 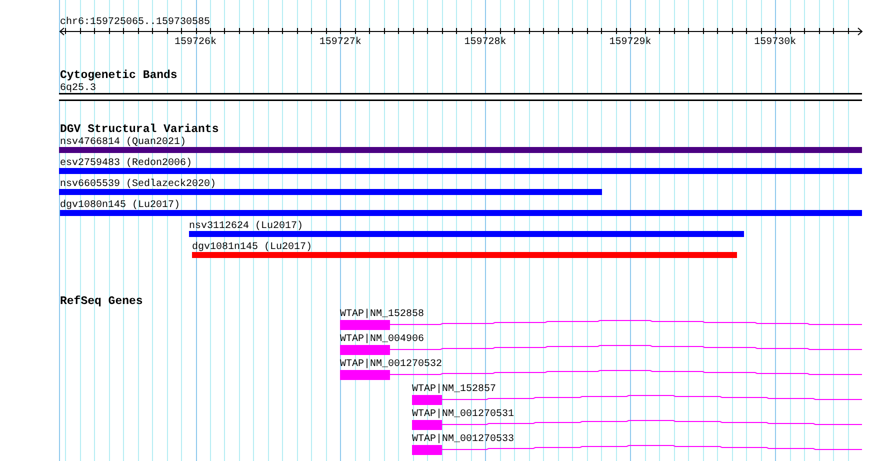 I want to click on variant-label: esv2759483 (Redon2006), so click(x=126, y=163).